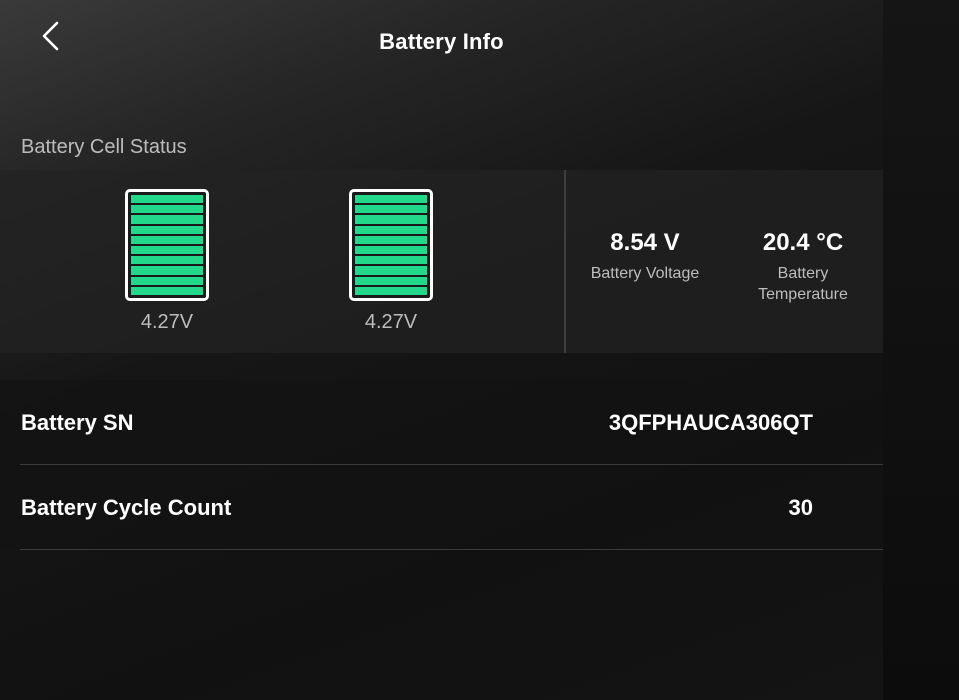  Describe the element at coordinates (645, 242) in the screenshot. I see `battery-voltage-value: 8.54 V` at that location.